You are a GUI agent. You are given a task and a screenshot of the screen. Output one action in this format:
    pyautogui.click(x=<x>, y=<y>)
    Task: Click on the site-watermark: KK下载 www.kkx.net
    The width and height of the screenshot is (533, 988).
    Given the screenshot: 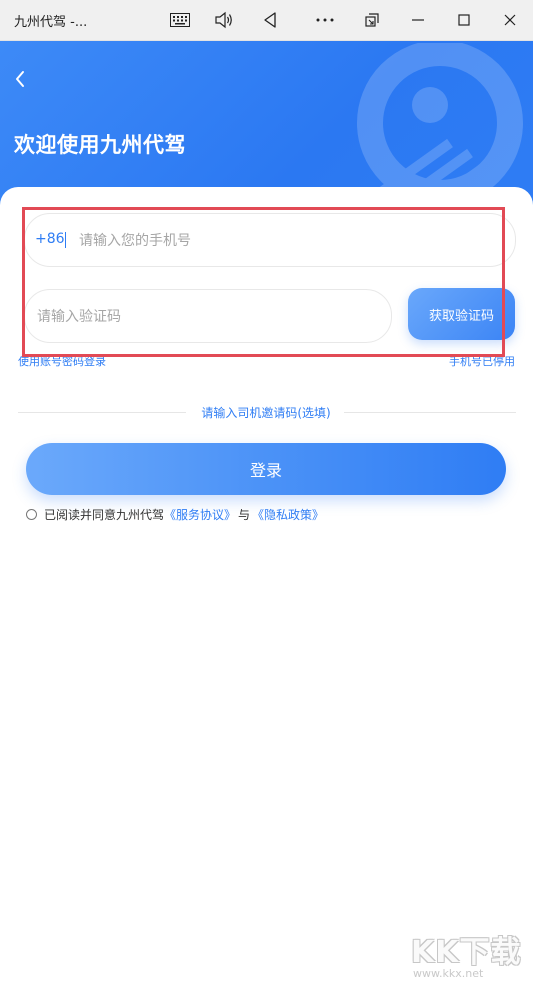 What is the action you would take?
    pyautogui.click(x=465, y=955)
    